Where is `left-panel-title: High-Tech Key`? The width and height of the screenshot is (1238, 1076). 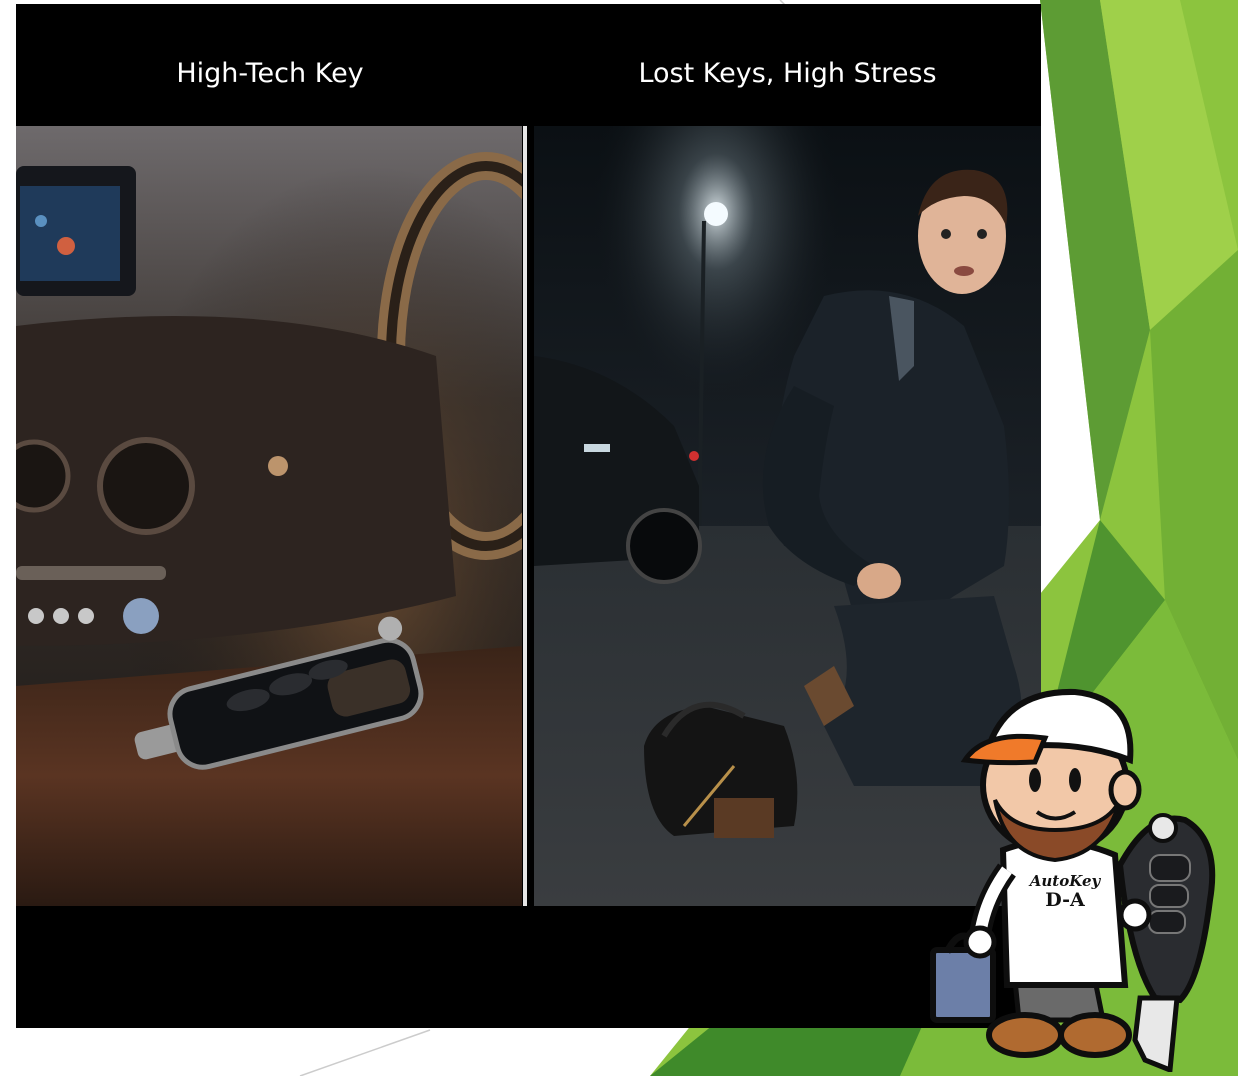 left-panel-title: High-Tech Key is located at coordinates (270, 73).